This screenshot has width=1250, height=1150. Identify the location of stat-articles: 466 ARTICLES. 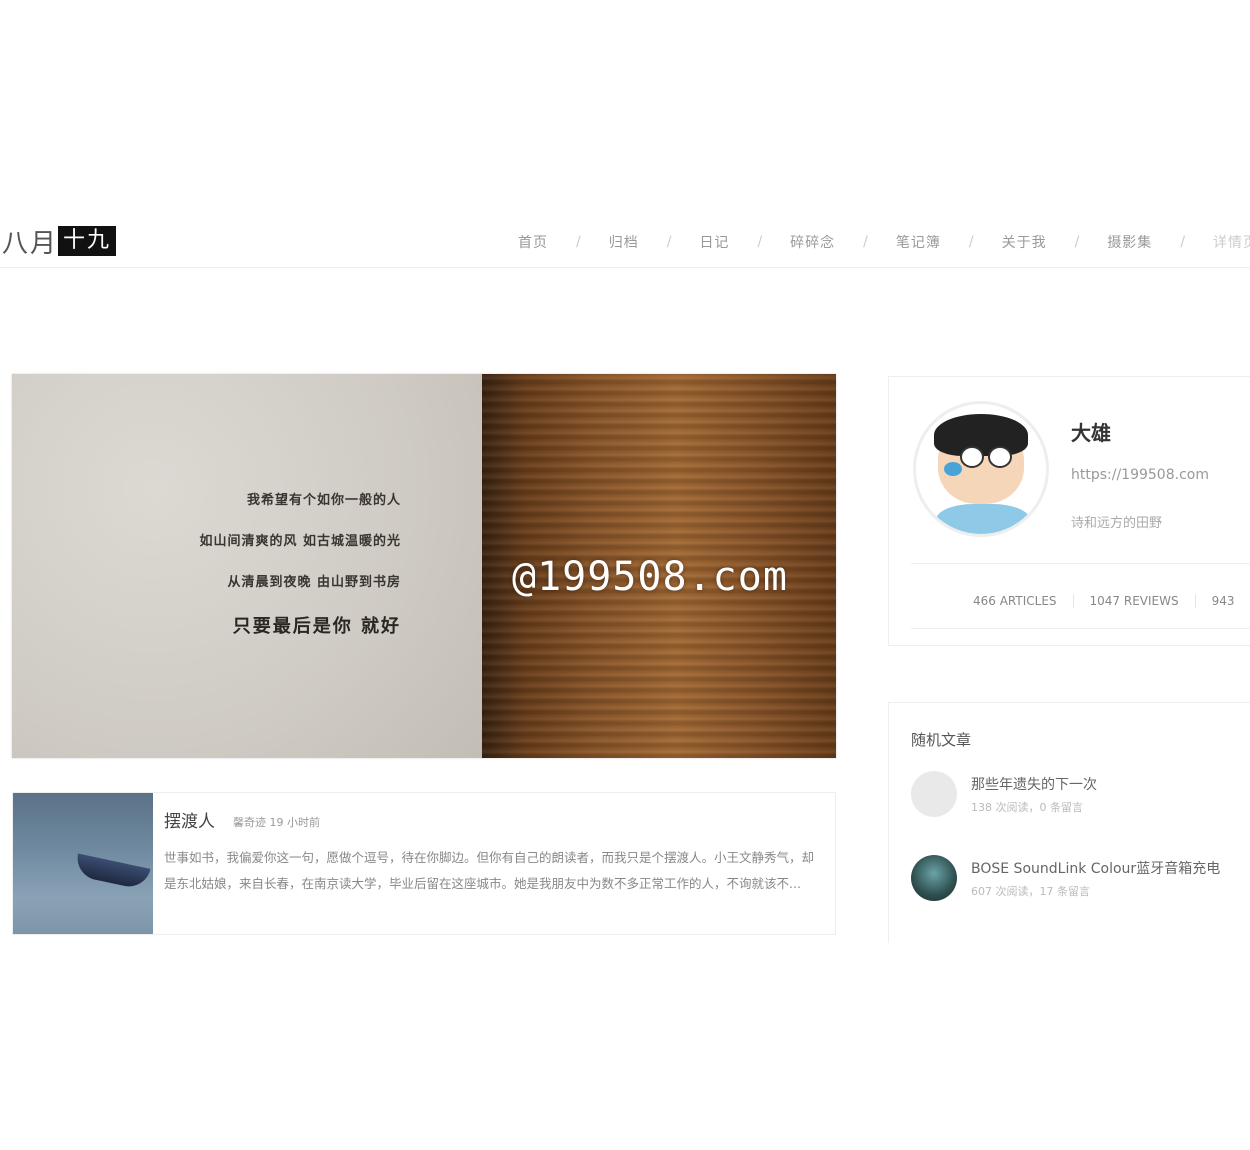
(1023, 601).